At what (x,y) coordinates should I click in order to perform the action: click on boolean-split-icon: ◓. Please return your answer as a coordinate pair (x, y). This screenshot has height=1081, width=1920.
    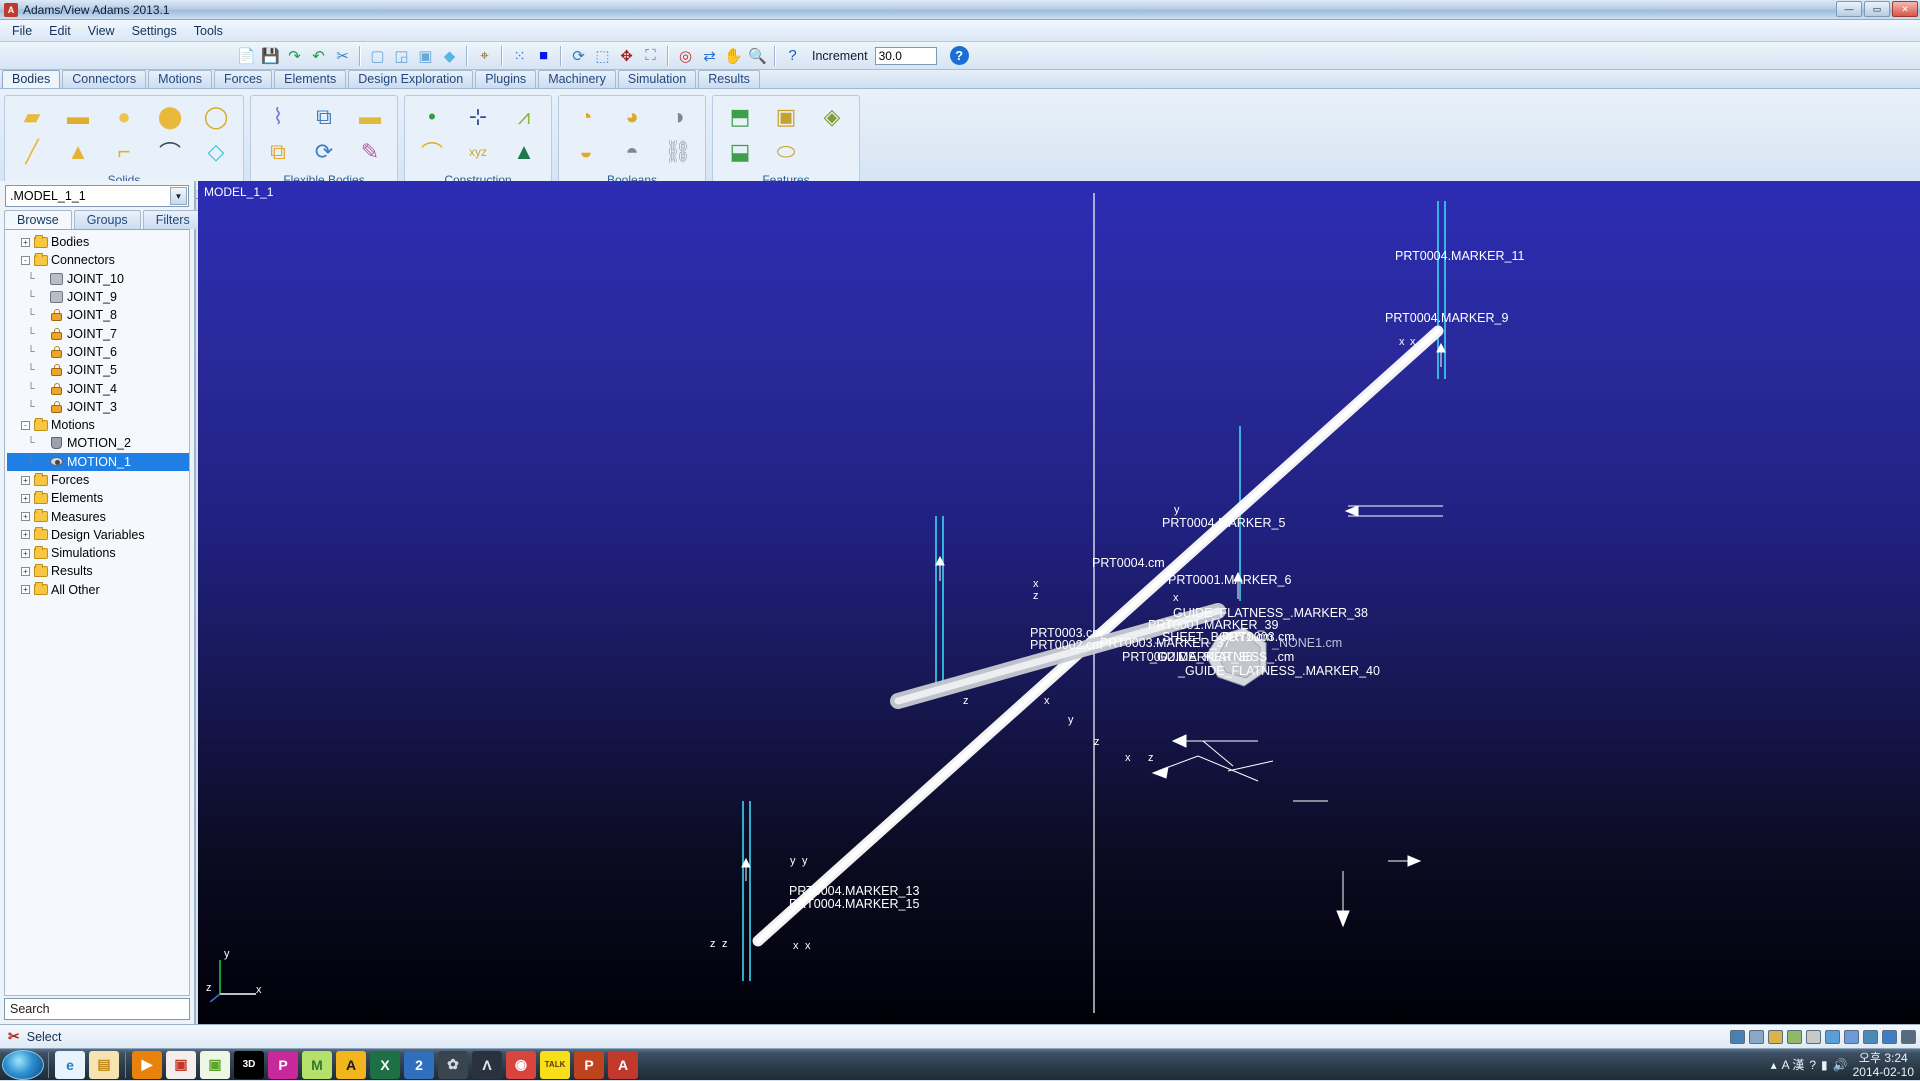
    Looking at the image, I should click on (632, 151).